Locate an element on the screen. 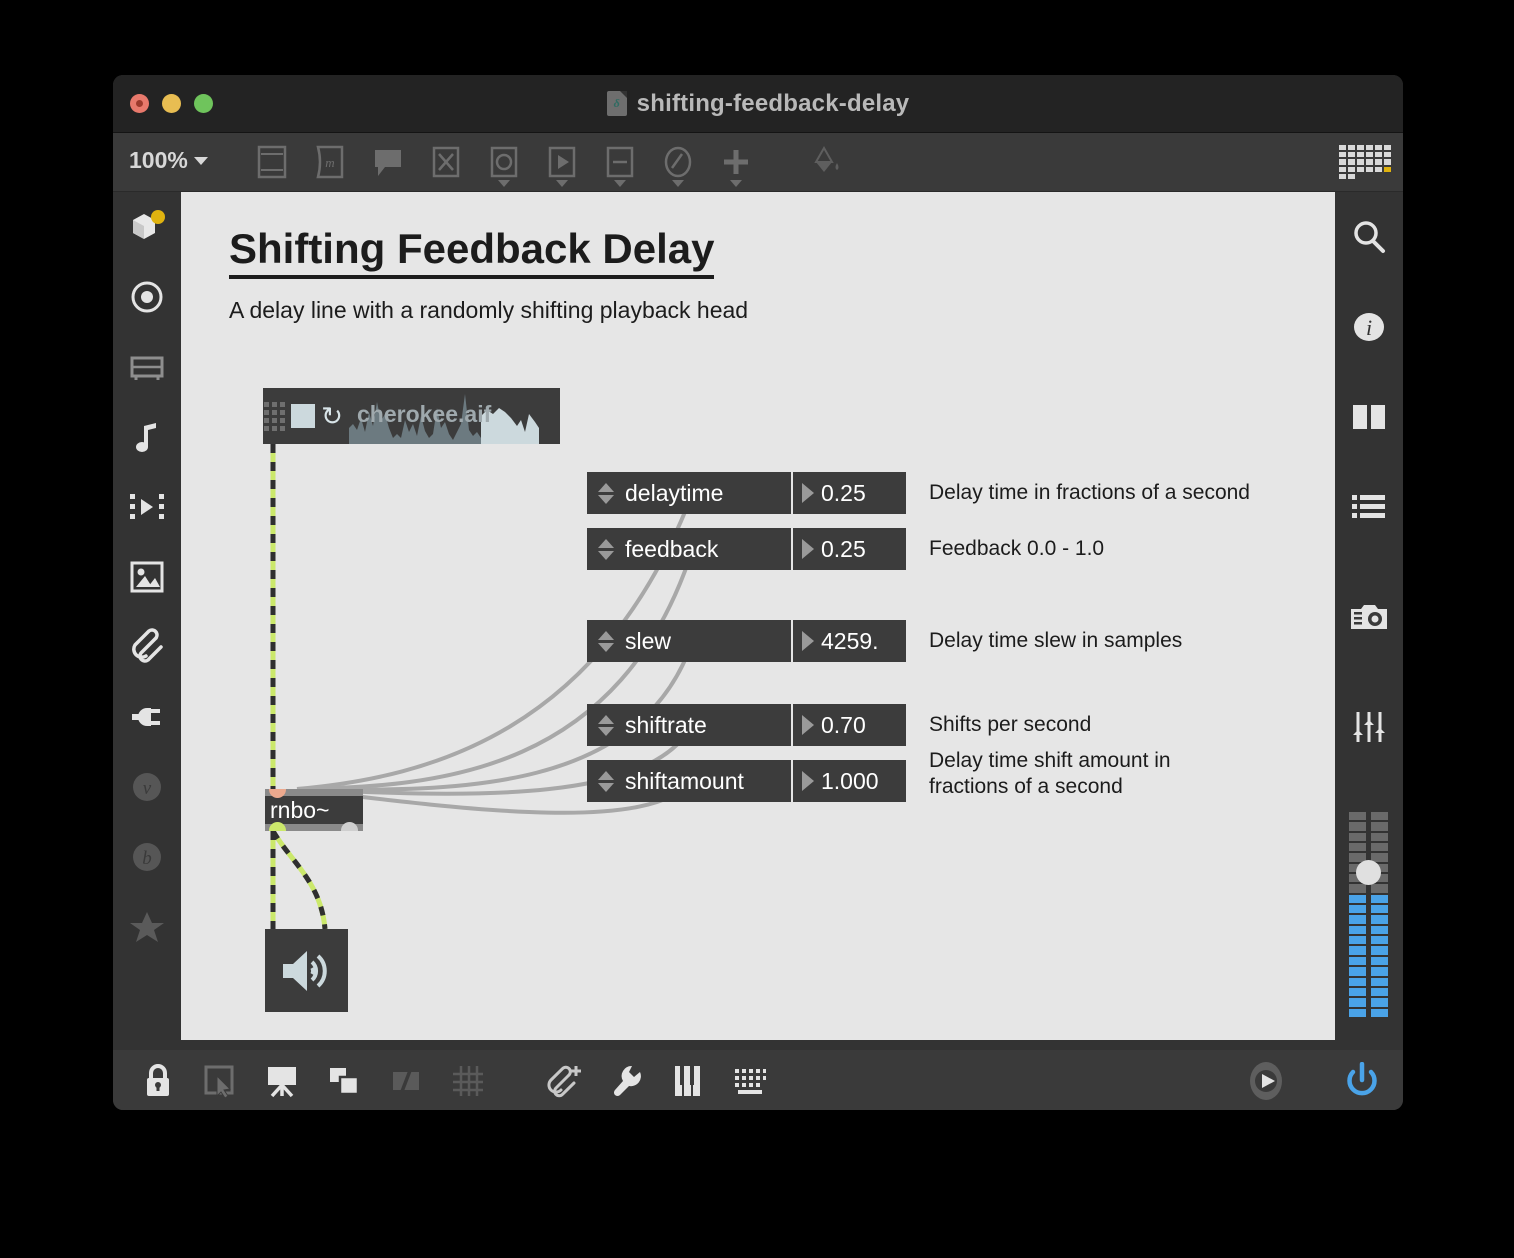 The image size is (1514, 1258). object-box-icon is located at coordinates (272, 162).